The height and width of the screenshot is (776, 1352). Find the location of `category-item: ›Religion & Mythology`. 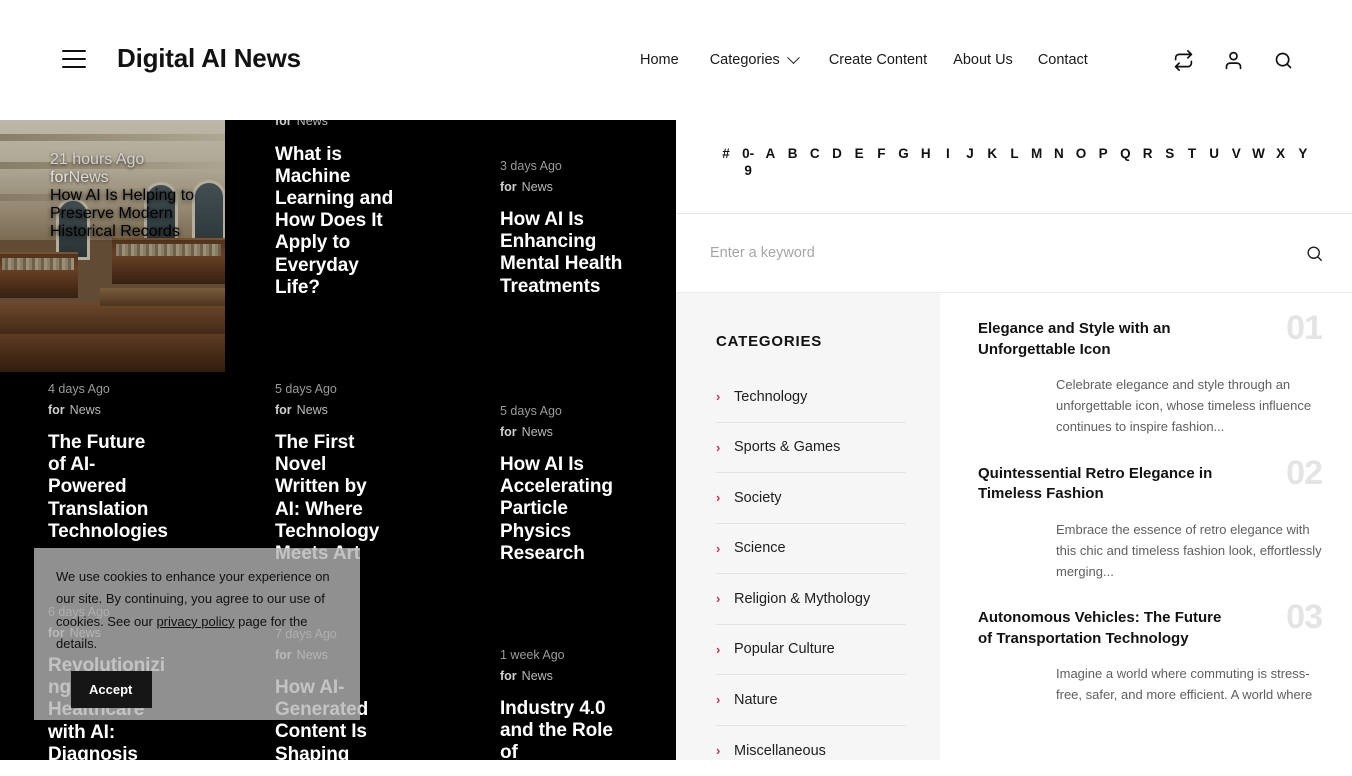

category-item: ›Religion & Mythology is located at coordinates (811, 599).